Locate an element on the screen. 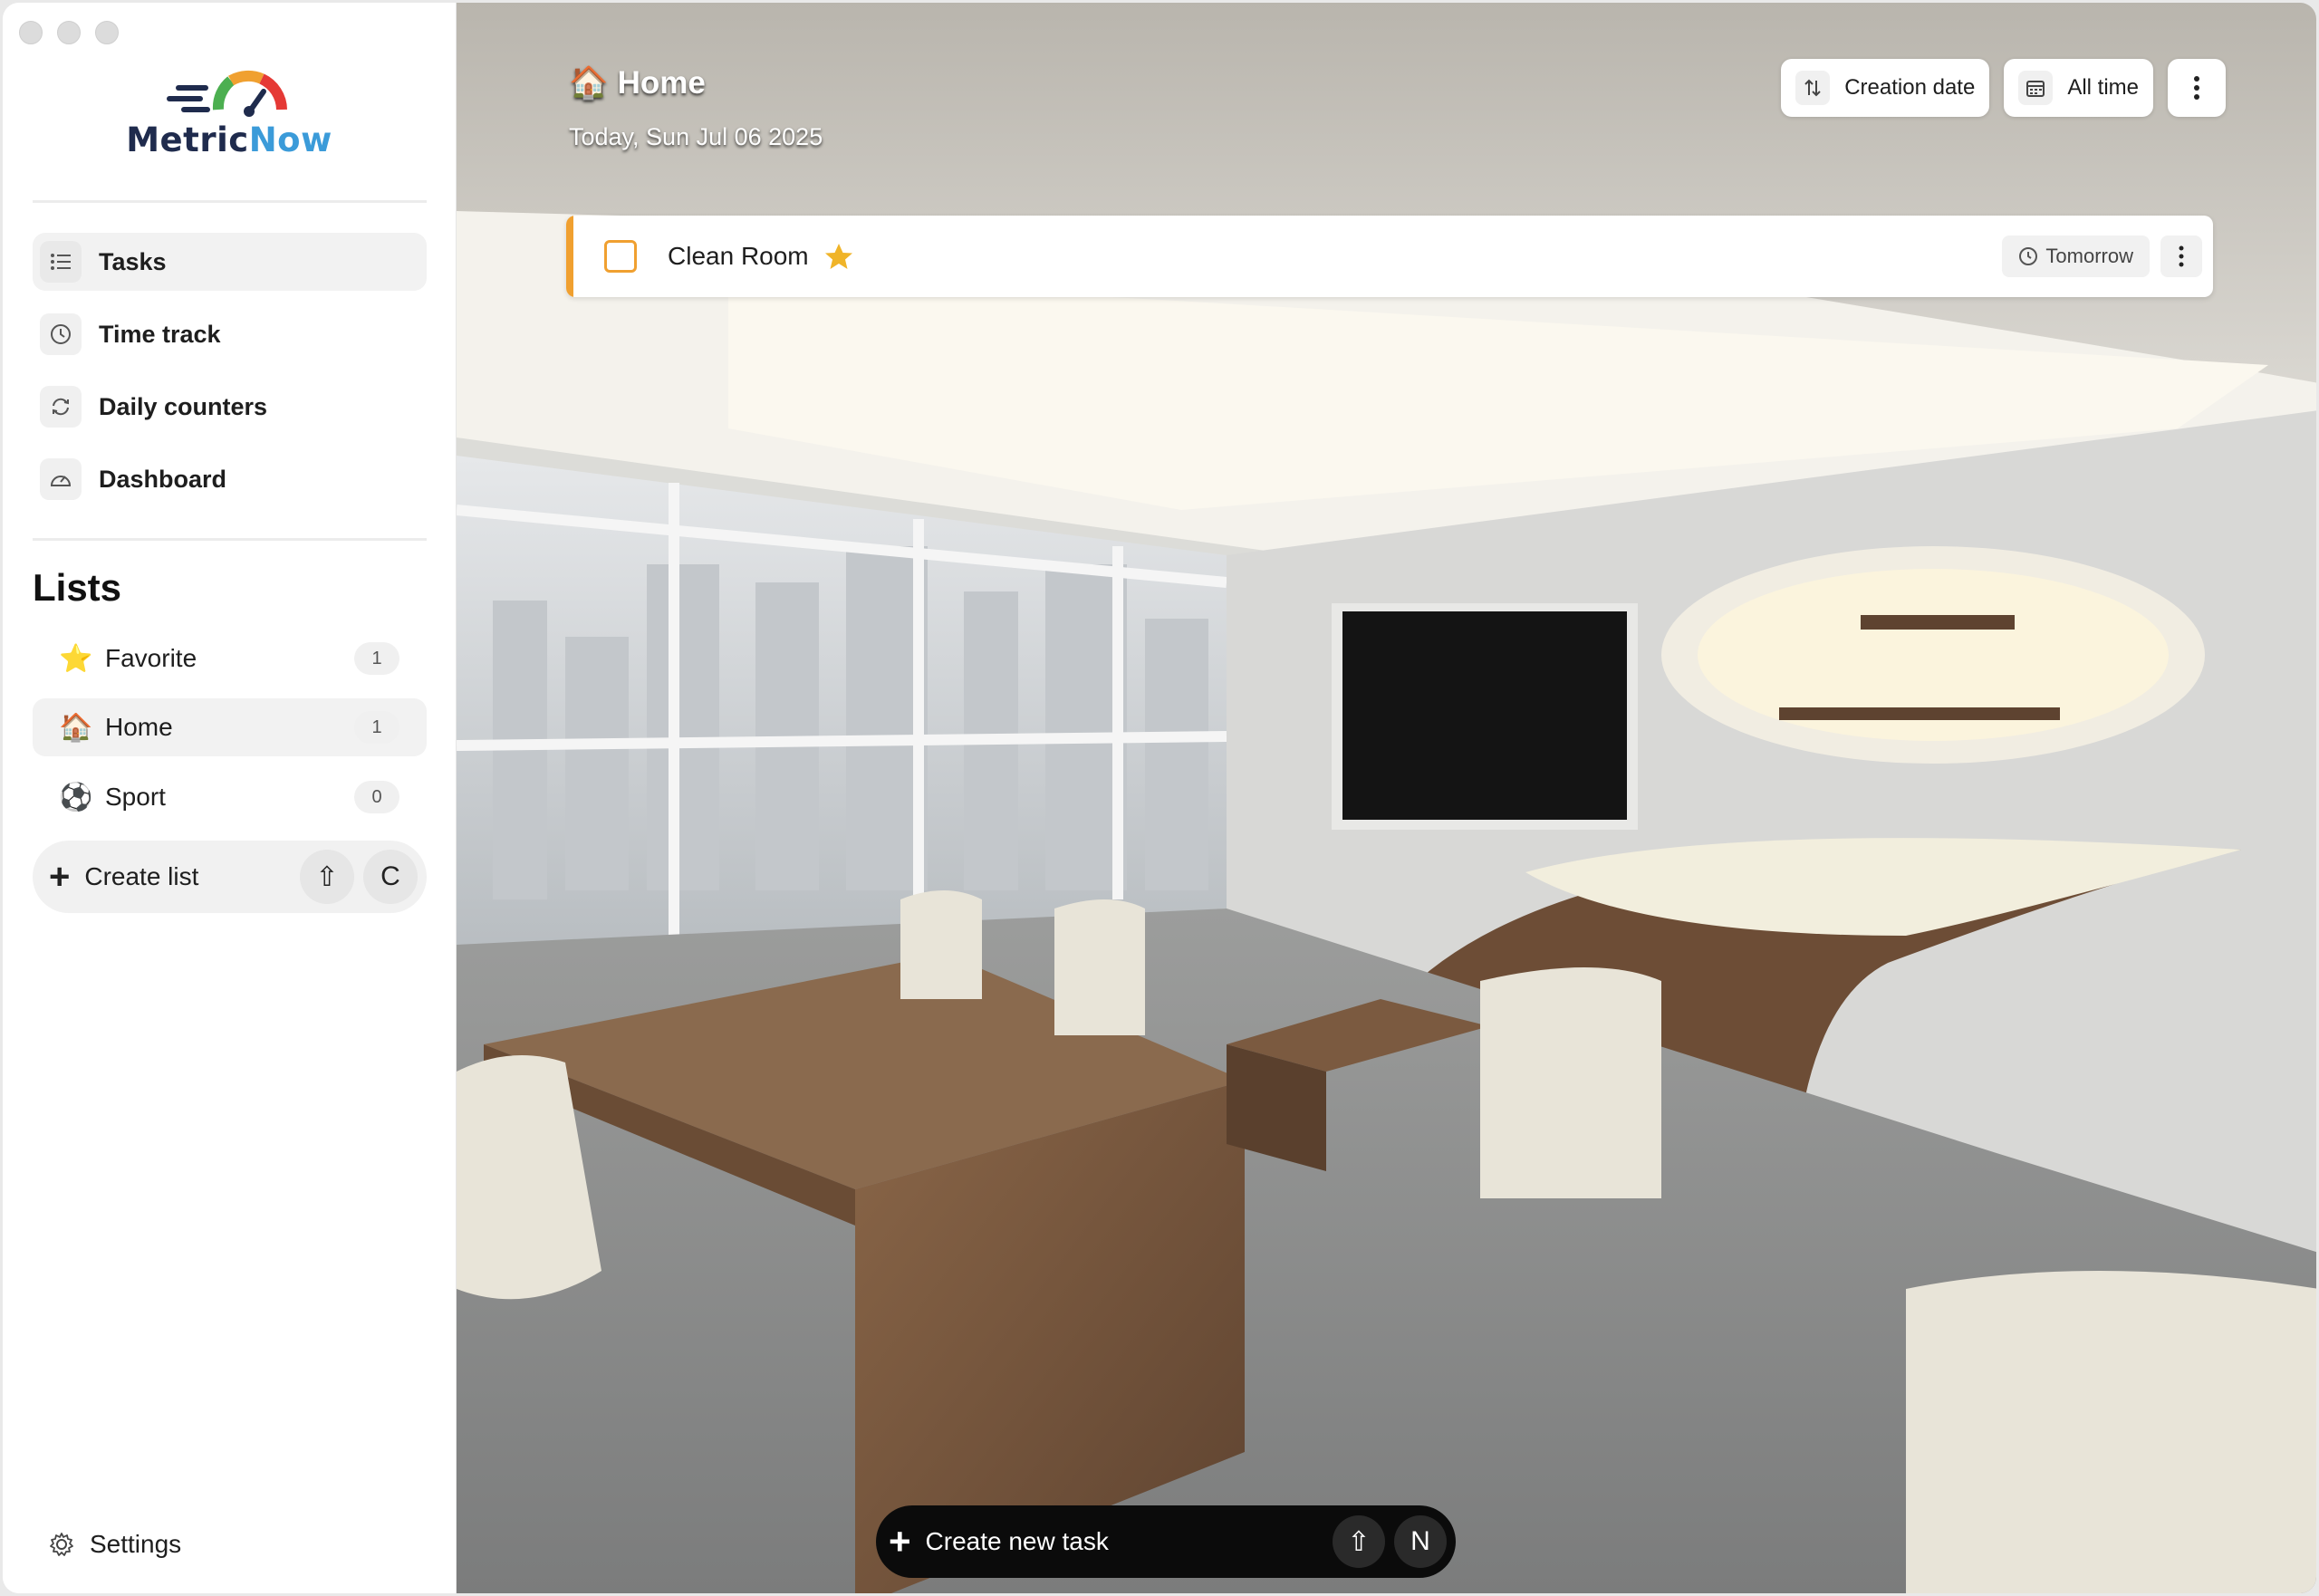 Image resolution: width=2319 pixels, height=1596 pixels. list-icon is located at coordinates (61, 262).